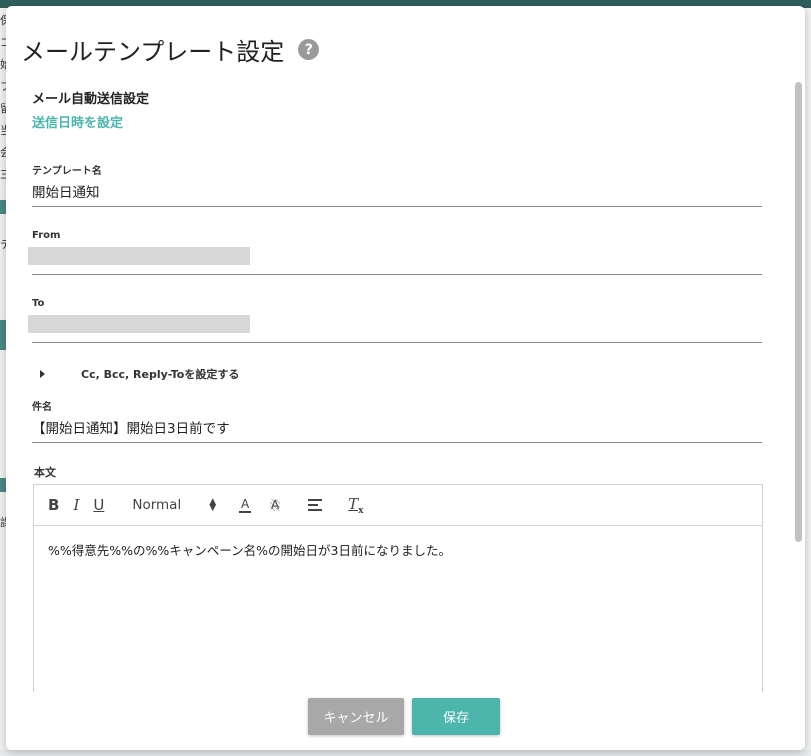 This screenshot has width=811, height=756. I want to click on cc-bcc-toggle-label: Cc, Bcc, Reply-Toを設定する, so click(160, 374).